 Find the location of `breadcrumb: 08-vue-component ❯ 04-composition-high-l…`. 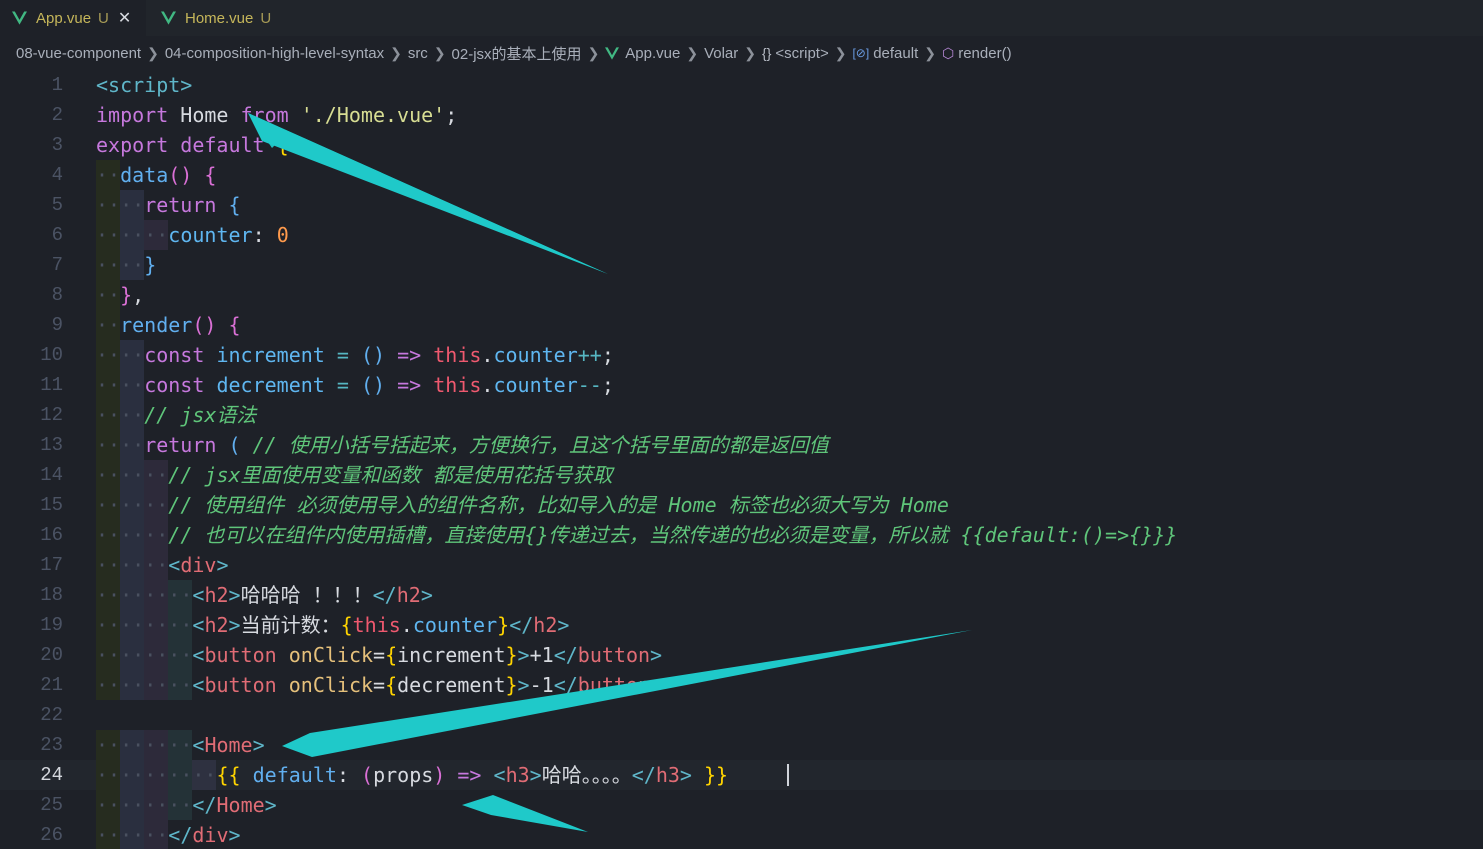

breadcrumb: 08-vue-component ❯ 04-composition-high-l… is located at coordinates (741, 53).